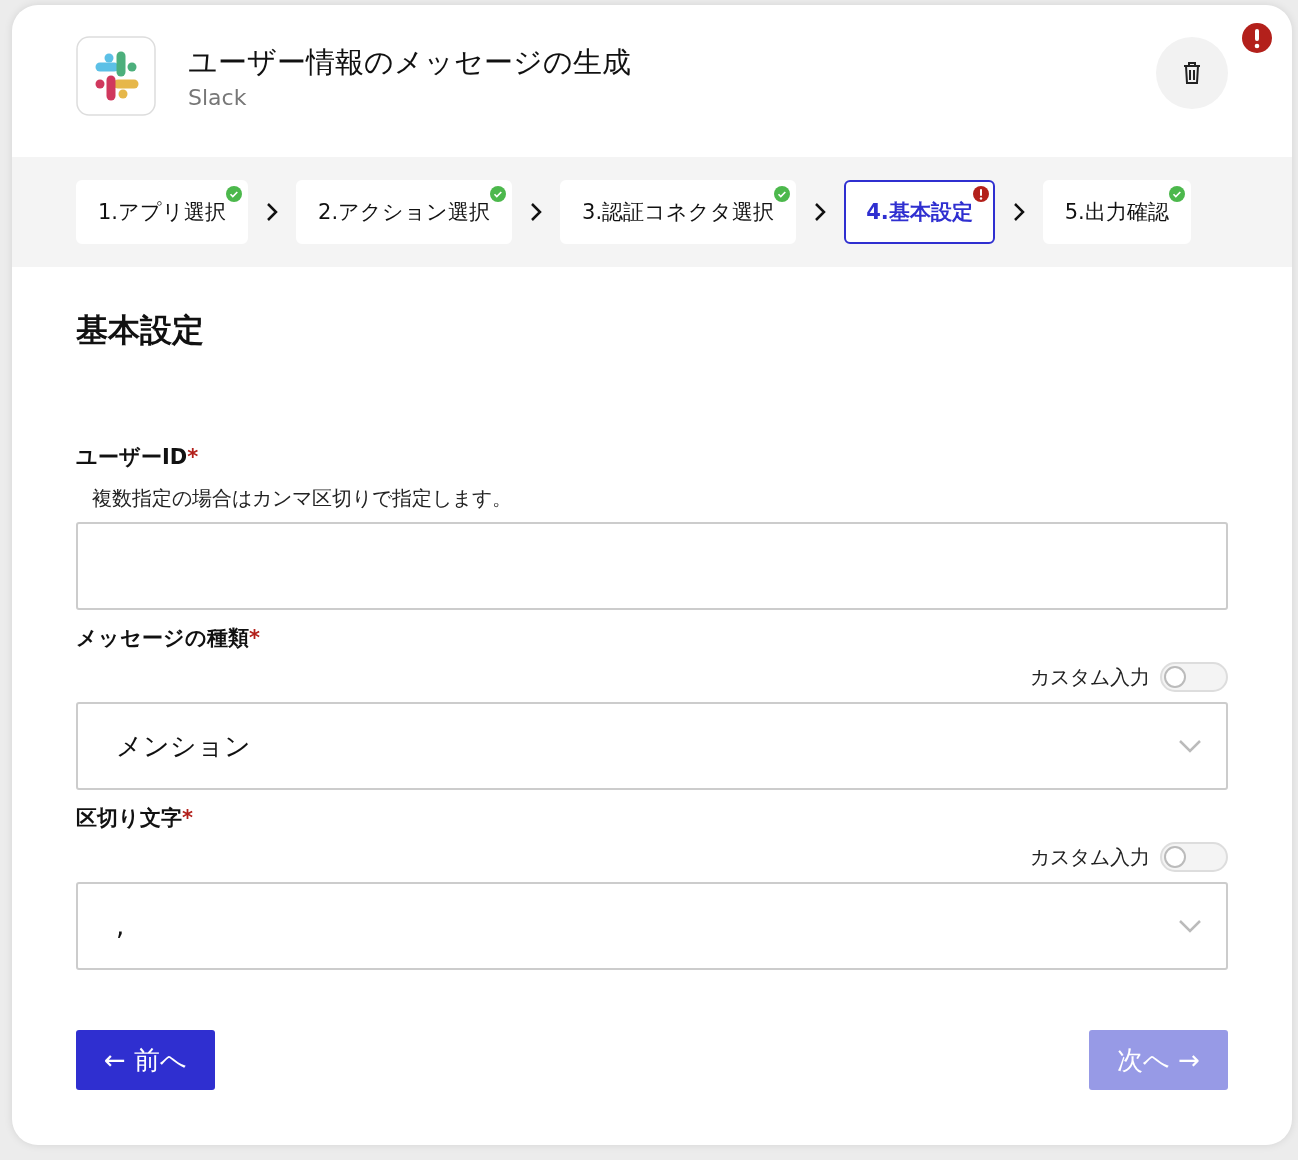 This screenshot has width=1298, height=1160. What do you see at coordinates (1192, 73) in the screenshot?
I see `trash-icon` at bounding box center [1192, 73].